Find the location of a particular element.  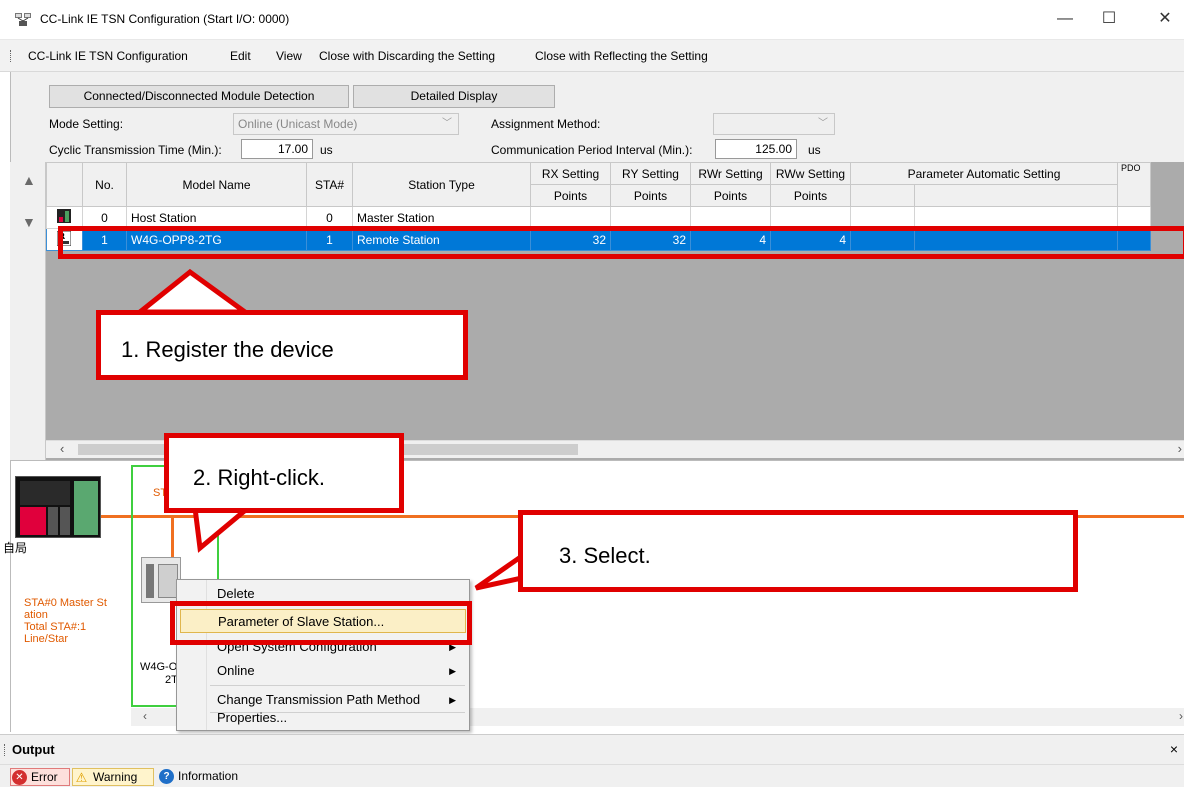

master-info-line: Line/Star is located at coordinates (46, 639).